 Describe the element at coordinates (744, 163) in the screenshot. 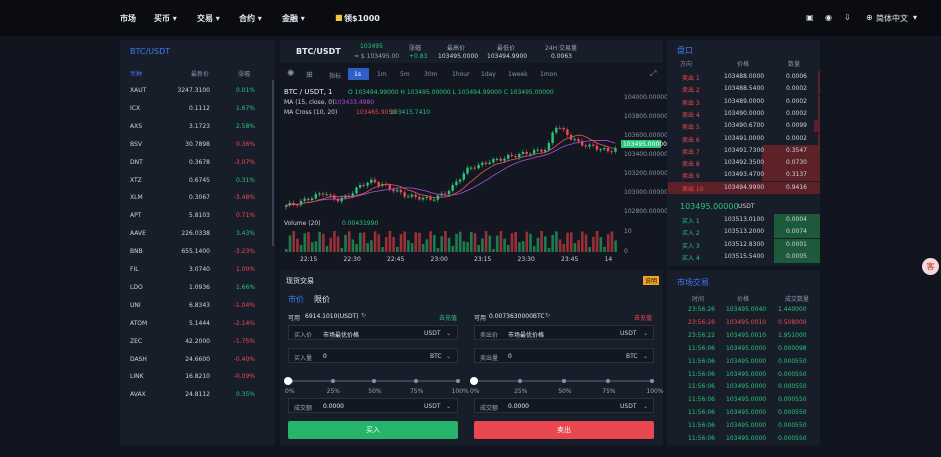

I see `ask-row: 卖出 8 103492.3500 0.0730` at that location.